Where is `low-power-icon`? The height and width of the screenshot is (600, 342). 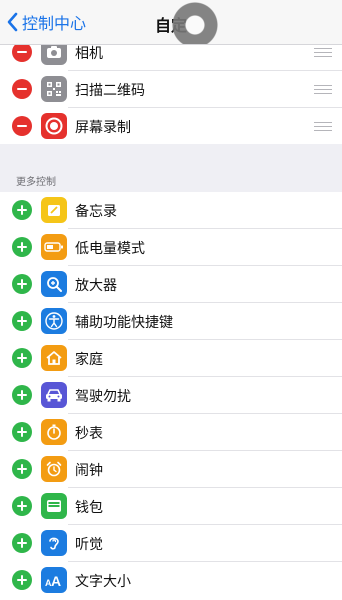
low-power-icon is located at coordinates (54, 247).